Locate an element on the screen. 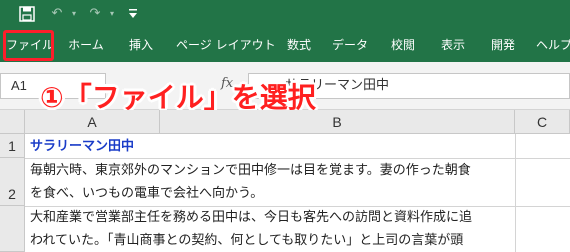 The width and height of the screenshot is (570, 252). tab-review: 校閲 is located at coordinates (403, 45).